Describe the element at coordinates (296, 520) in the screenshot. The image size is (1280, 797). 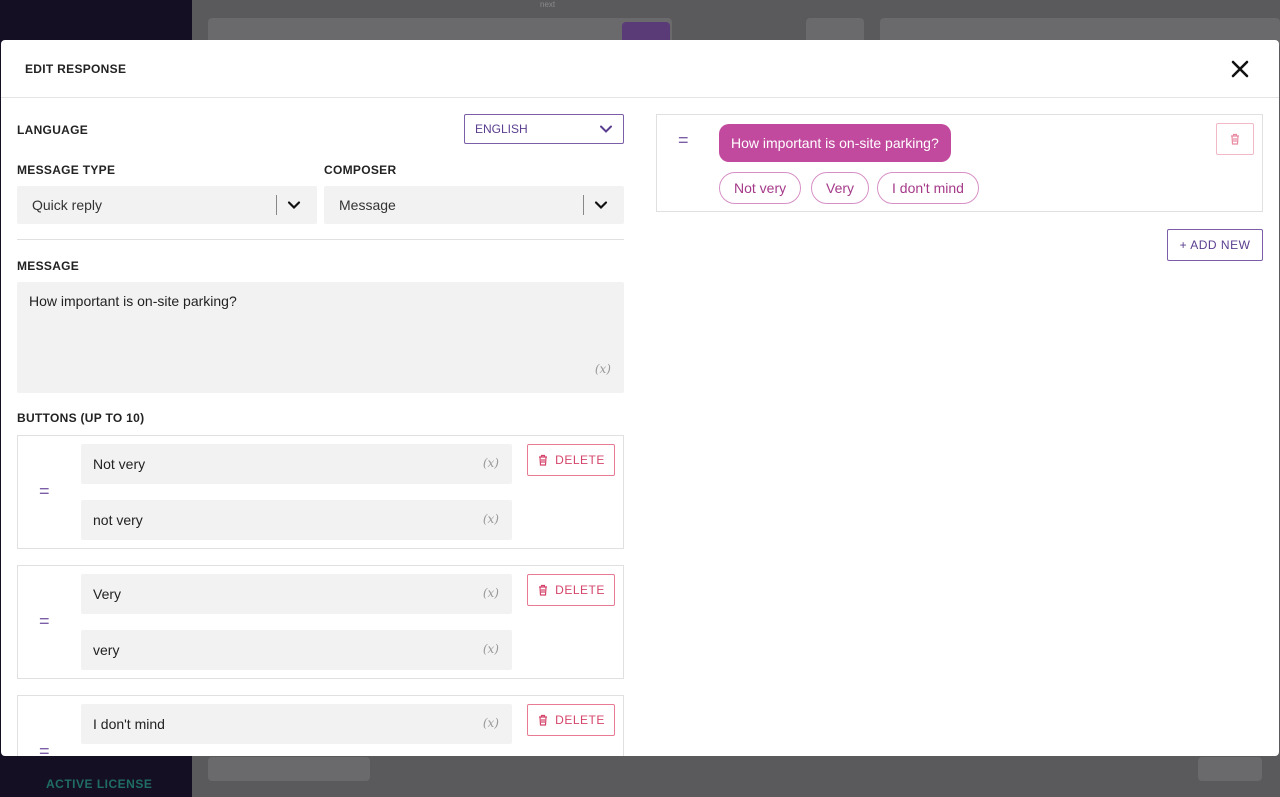
I see `button-payload-input: not very (x)` at that location.